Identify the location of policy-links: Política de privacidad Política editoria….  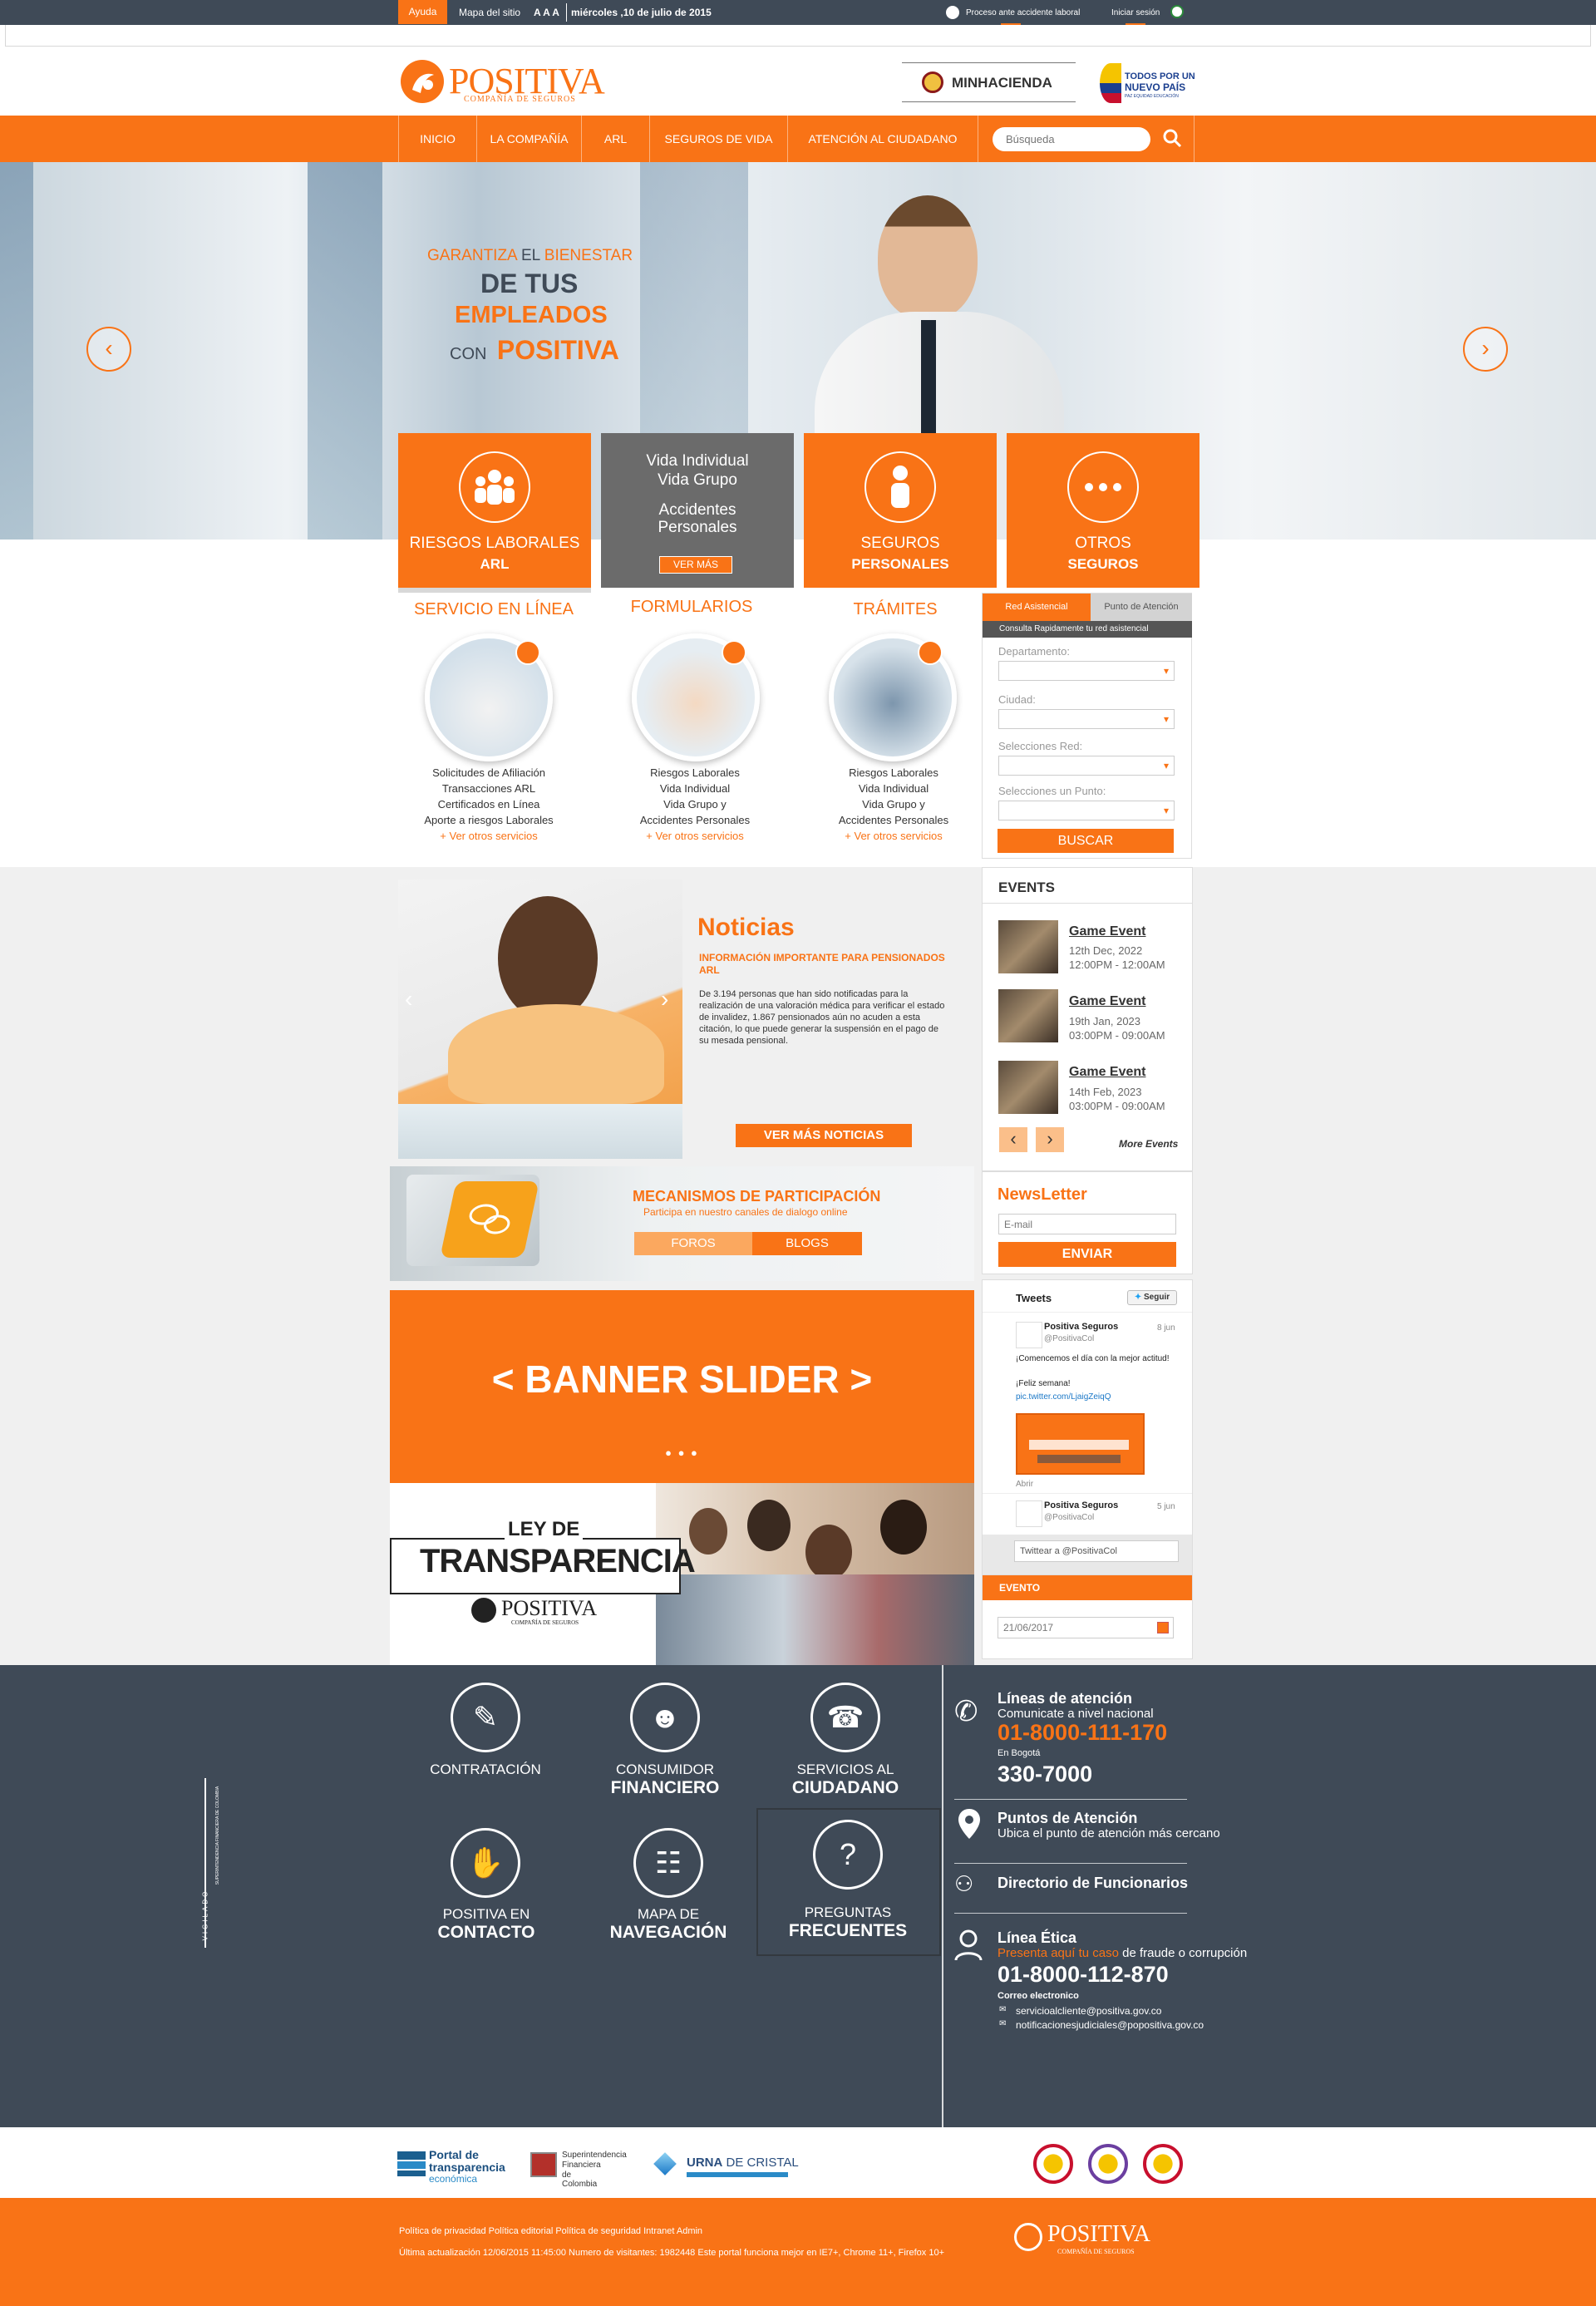
(550, 2231).